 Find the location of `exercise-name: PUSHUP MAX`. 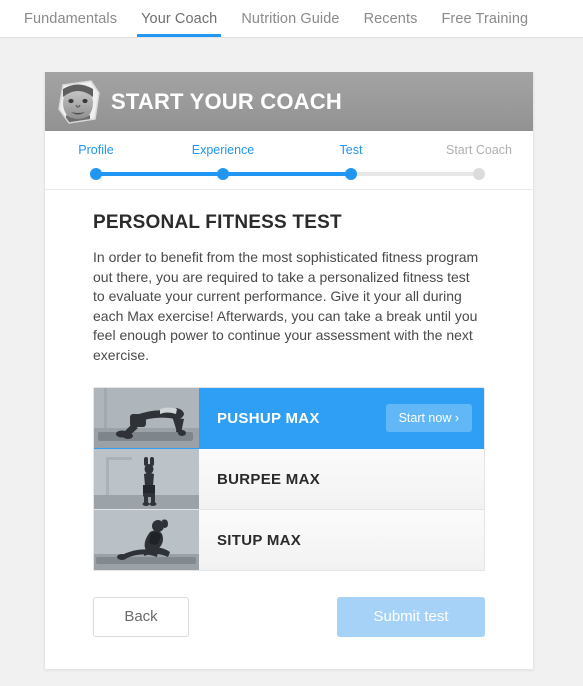

exercise-name: PUSHUP MAX is located at coordinates (268, 418).